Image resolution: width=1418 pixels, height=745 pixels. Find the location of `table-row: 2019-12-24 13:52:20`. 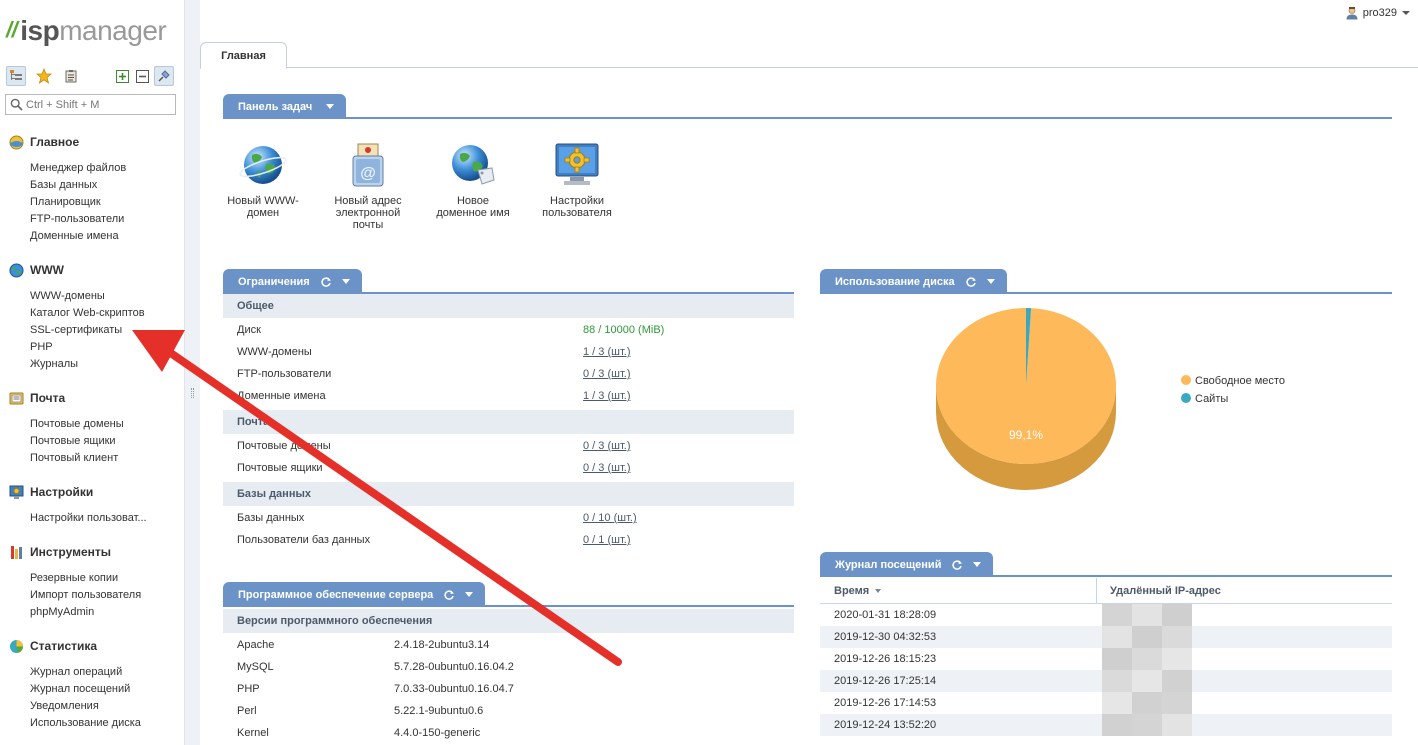

table-row: 2019-12-24 13:52:20 is located at coordinates (1106, 725).